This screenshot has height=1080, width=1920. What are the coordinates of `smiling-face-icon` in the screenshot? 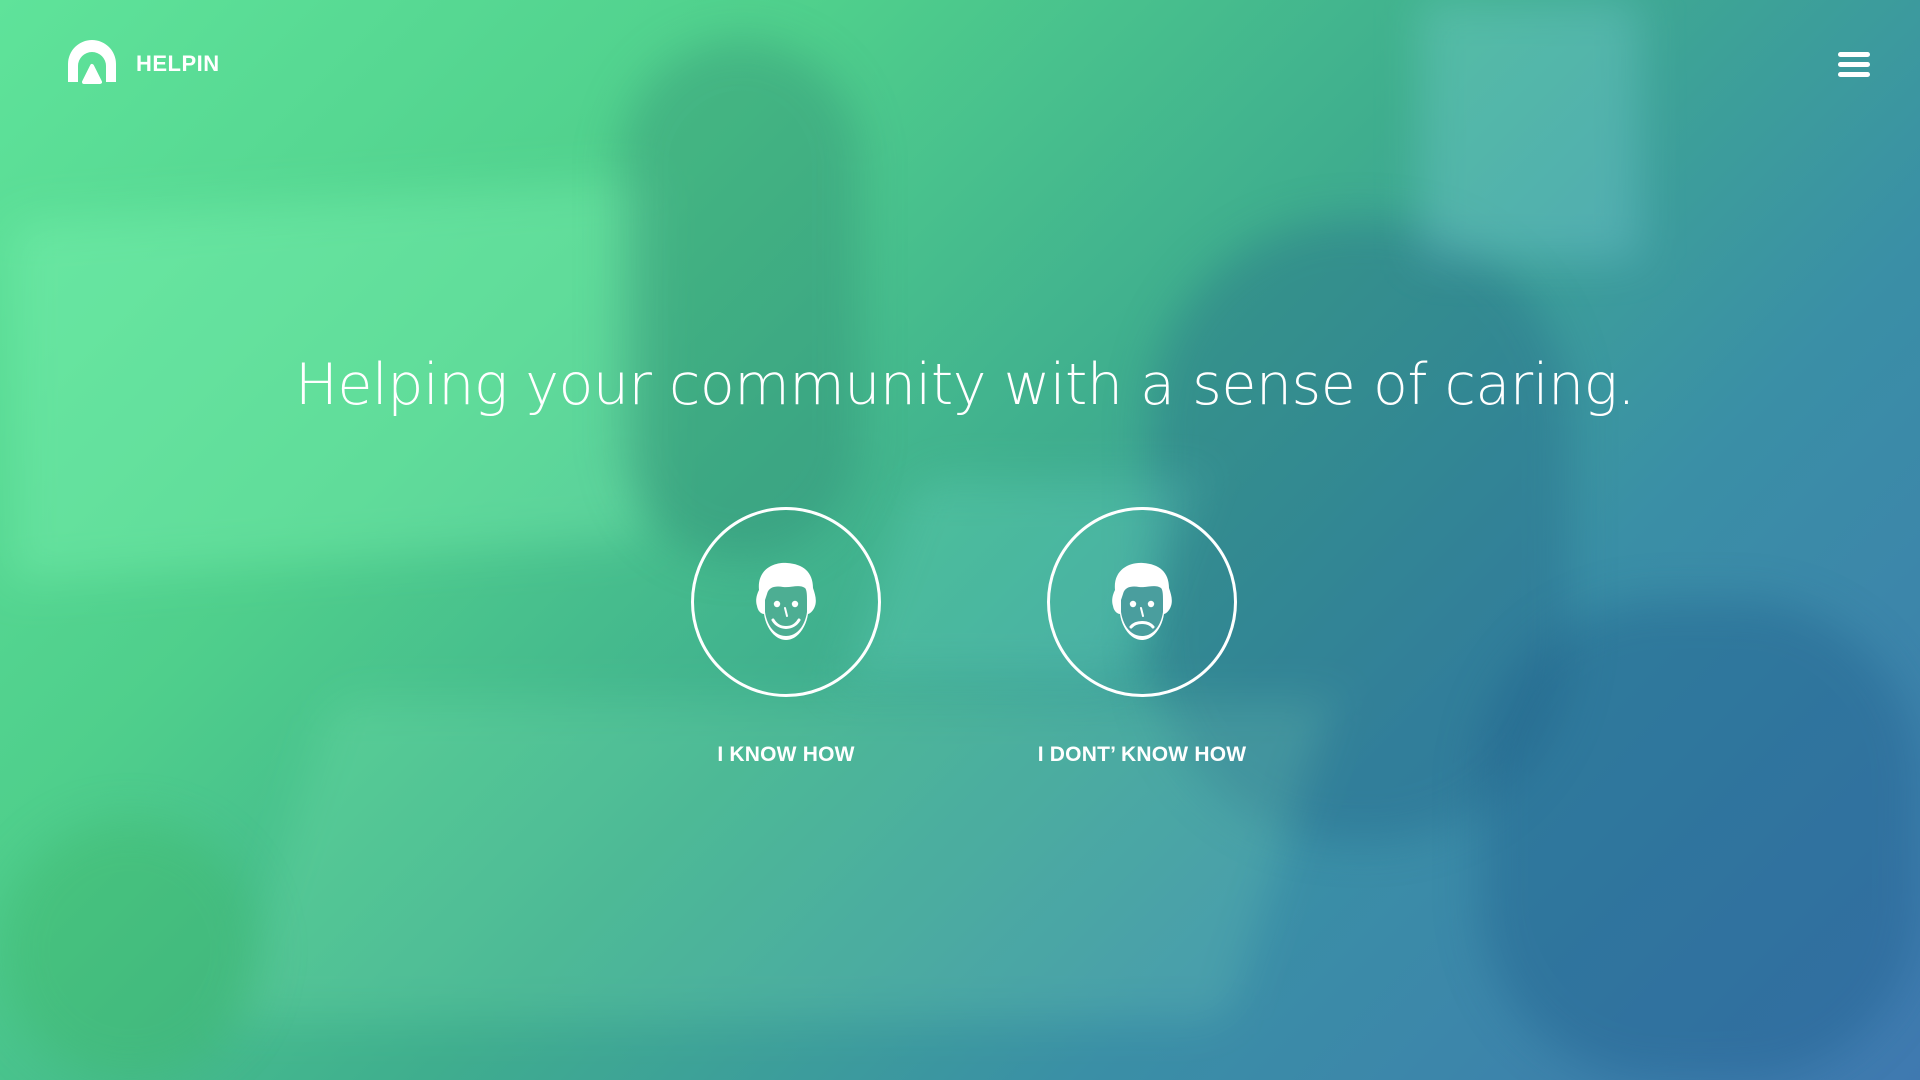 It's located at (786, 601).